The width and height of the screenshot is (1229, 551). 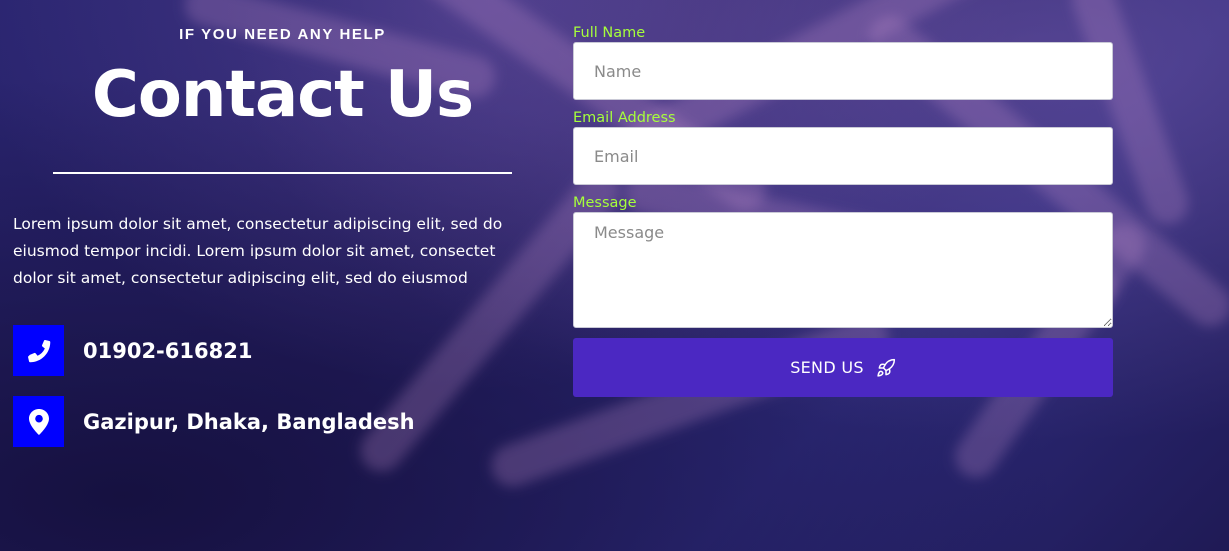 What do you see at coordinates (249, 421) in the screenshot?
I see `address-text: Gazipur, Dhaka, Bangladesh` at bounding box center [249, 421].